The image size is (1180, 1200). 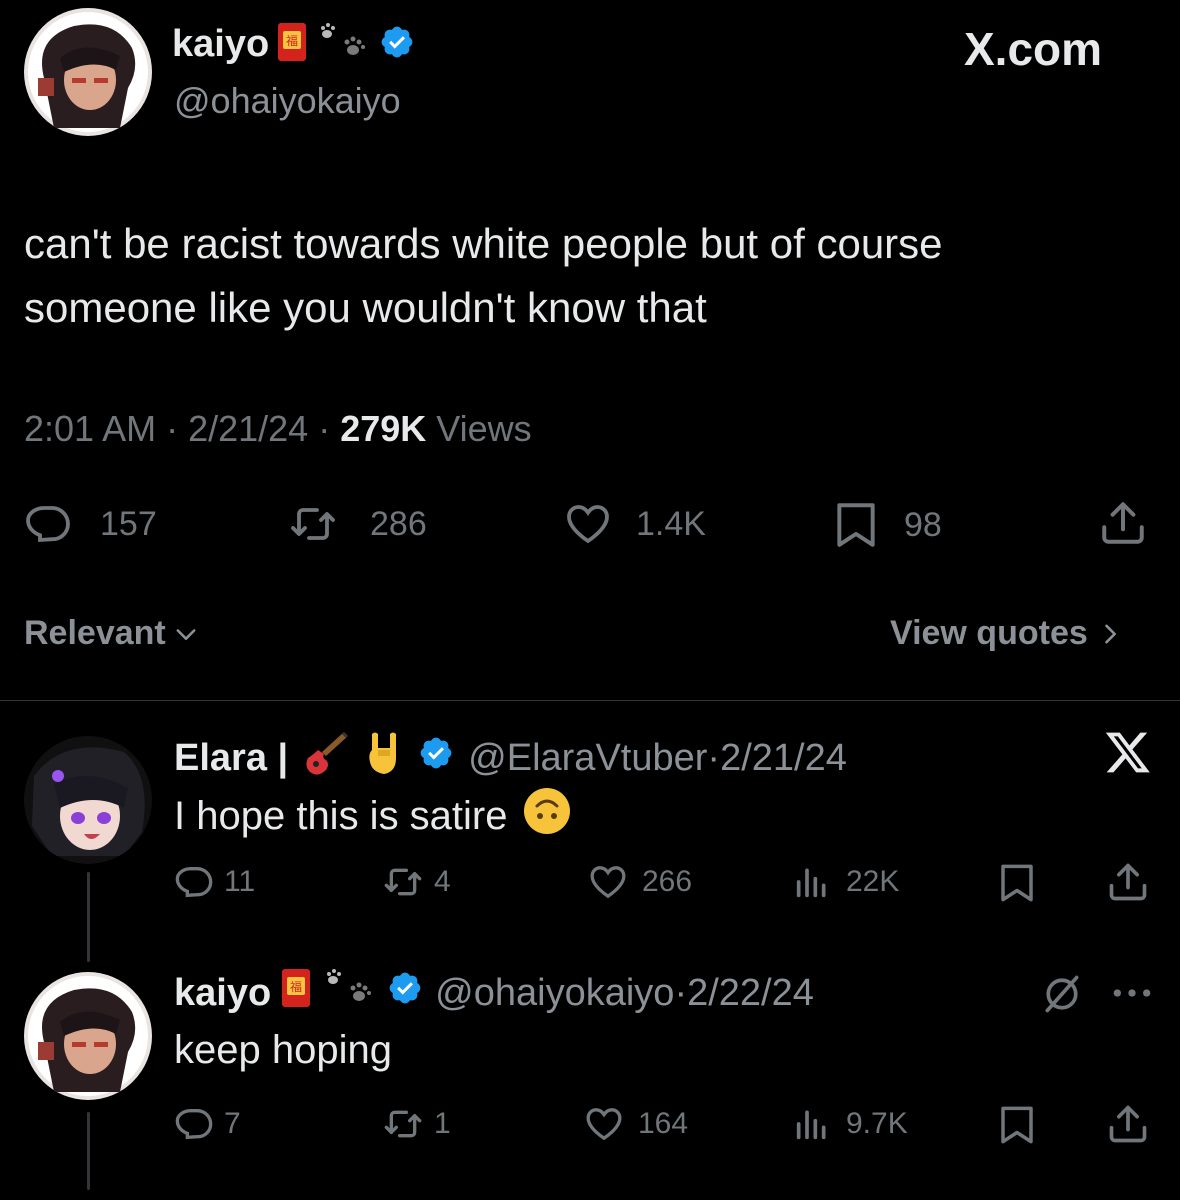 I want to click on repost-button: 4, so click(x=415, y=882).